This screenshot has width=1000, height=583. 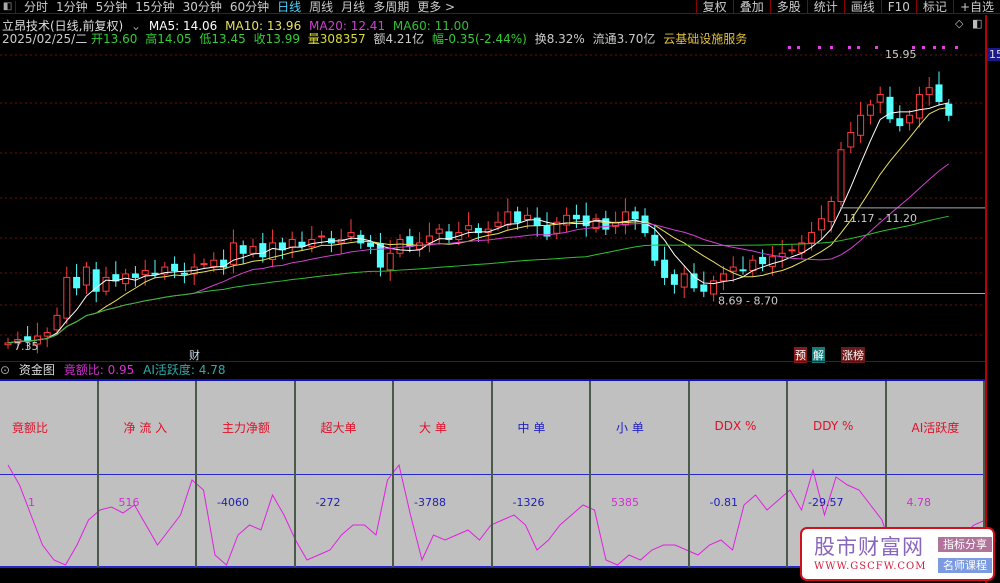 I want to click on fund-column: 净 流 入 516, so click(x=148, y=474).